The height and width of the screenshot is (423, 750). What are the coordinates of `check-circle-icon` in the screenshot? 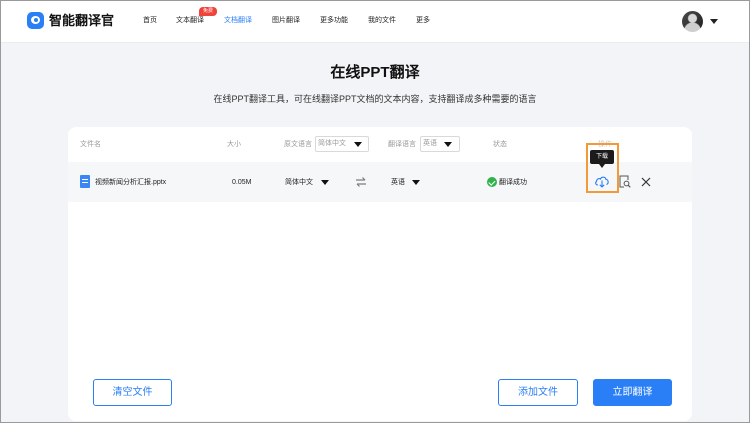 It's located at (492, 182).